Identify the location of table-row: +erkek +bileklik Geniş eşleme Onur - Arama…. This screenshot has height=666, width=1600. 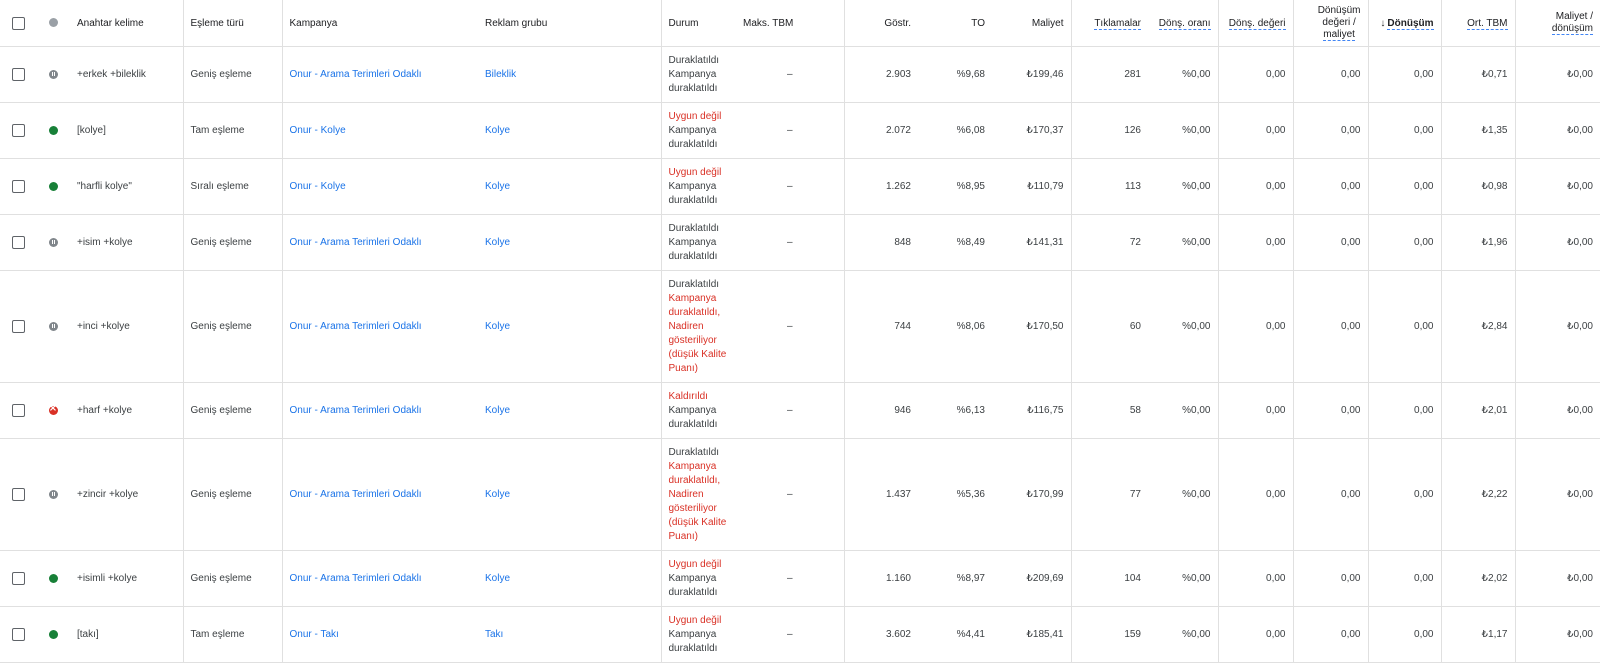
(800, 74).